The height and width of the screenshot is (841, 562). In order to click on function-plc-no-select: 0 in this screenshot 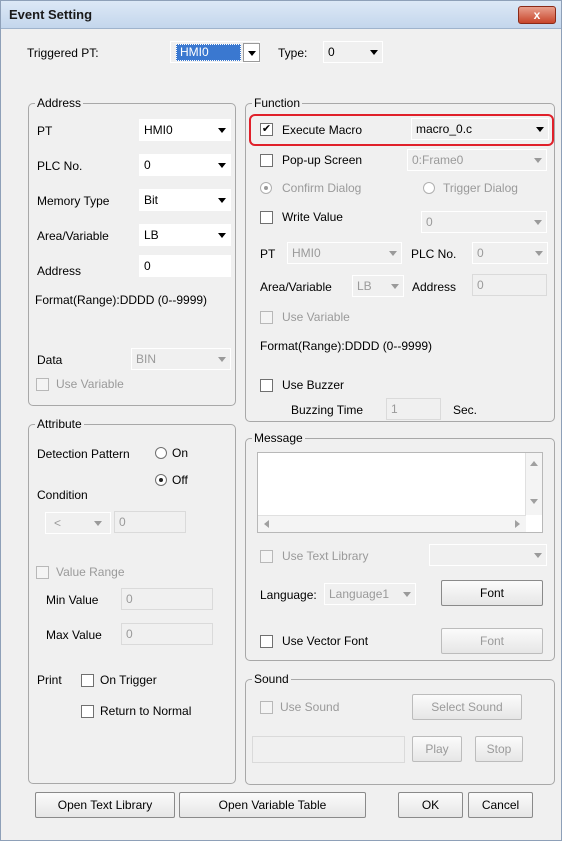, I will do `click(510, 253)`.